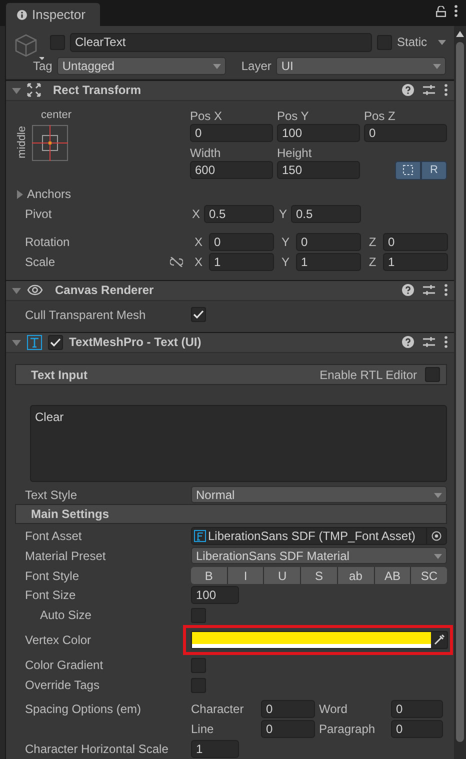 The image size is (466, 759). Describe the element at coordinates (50, 142) in the screenshot. I see `anchor-preset-icon` at that location.